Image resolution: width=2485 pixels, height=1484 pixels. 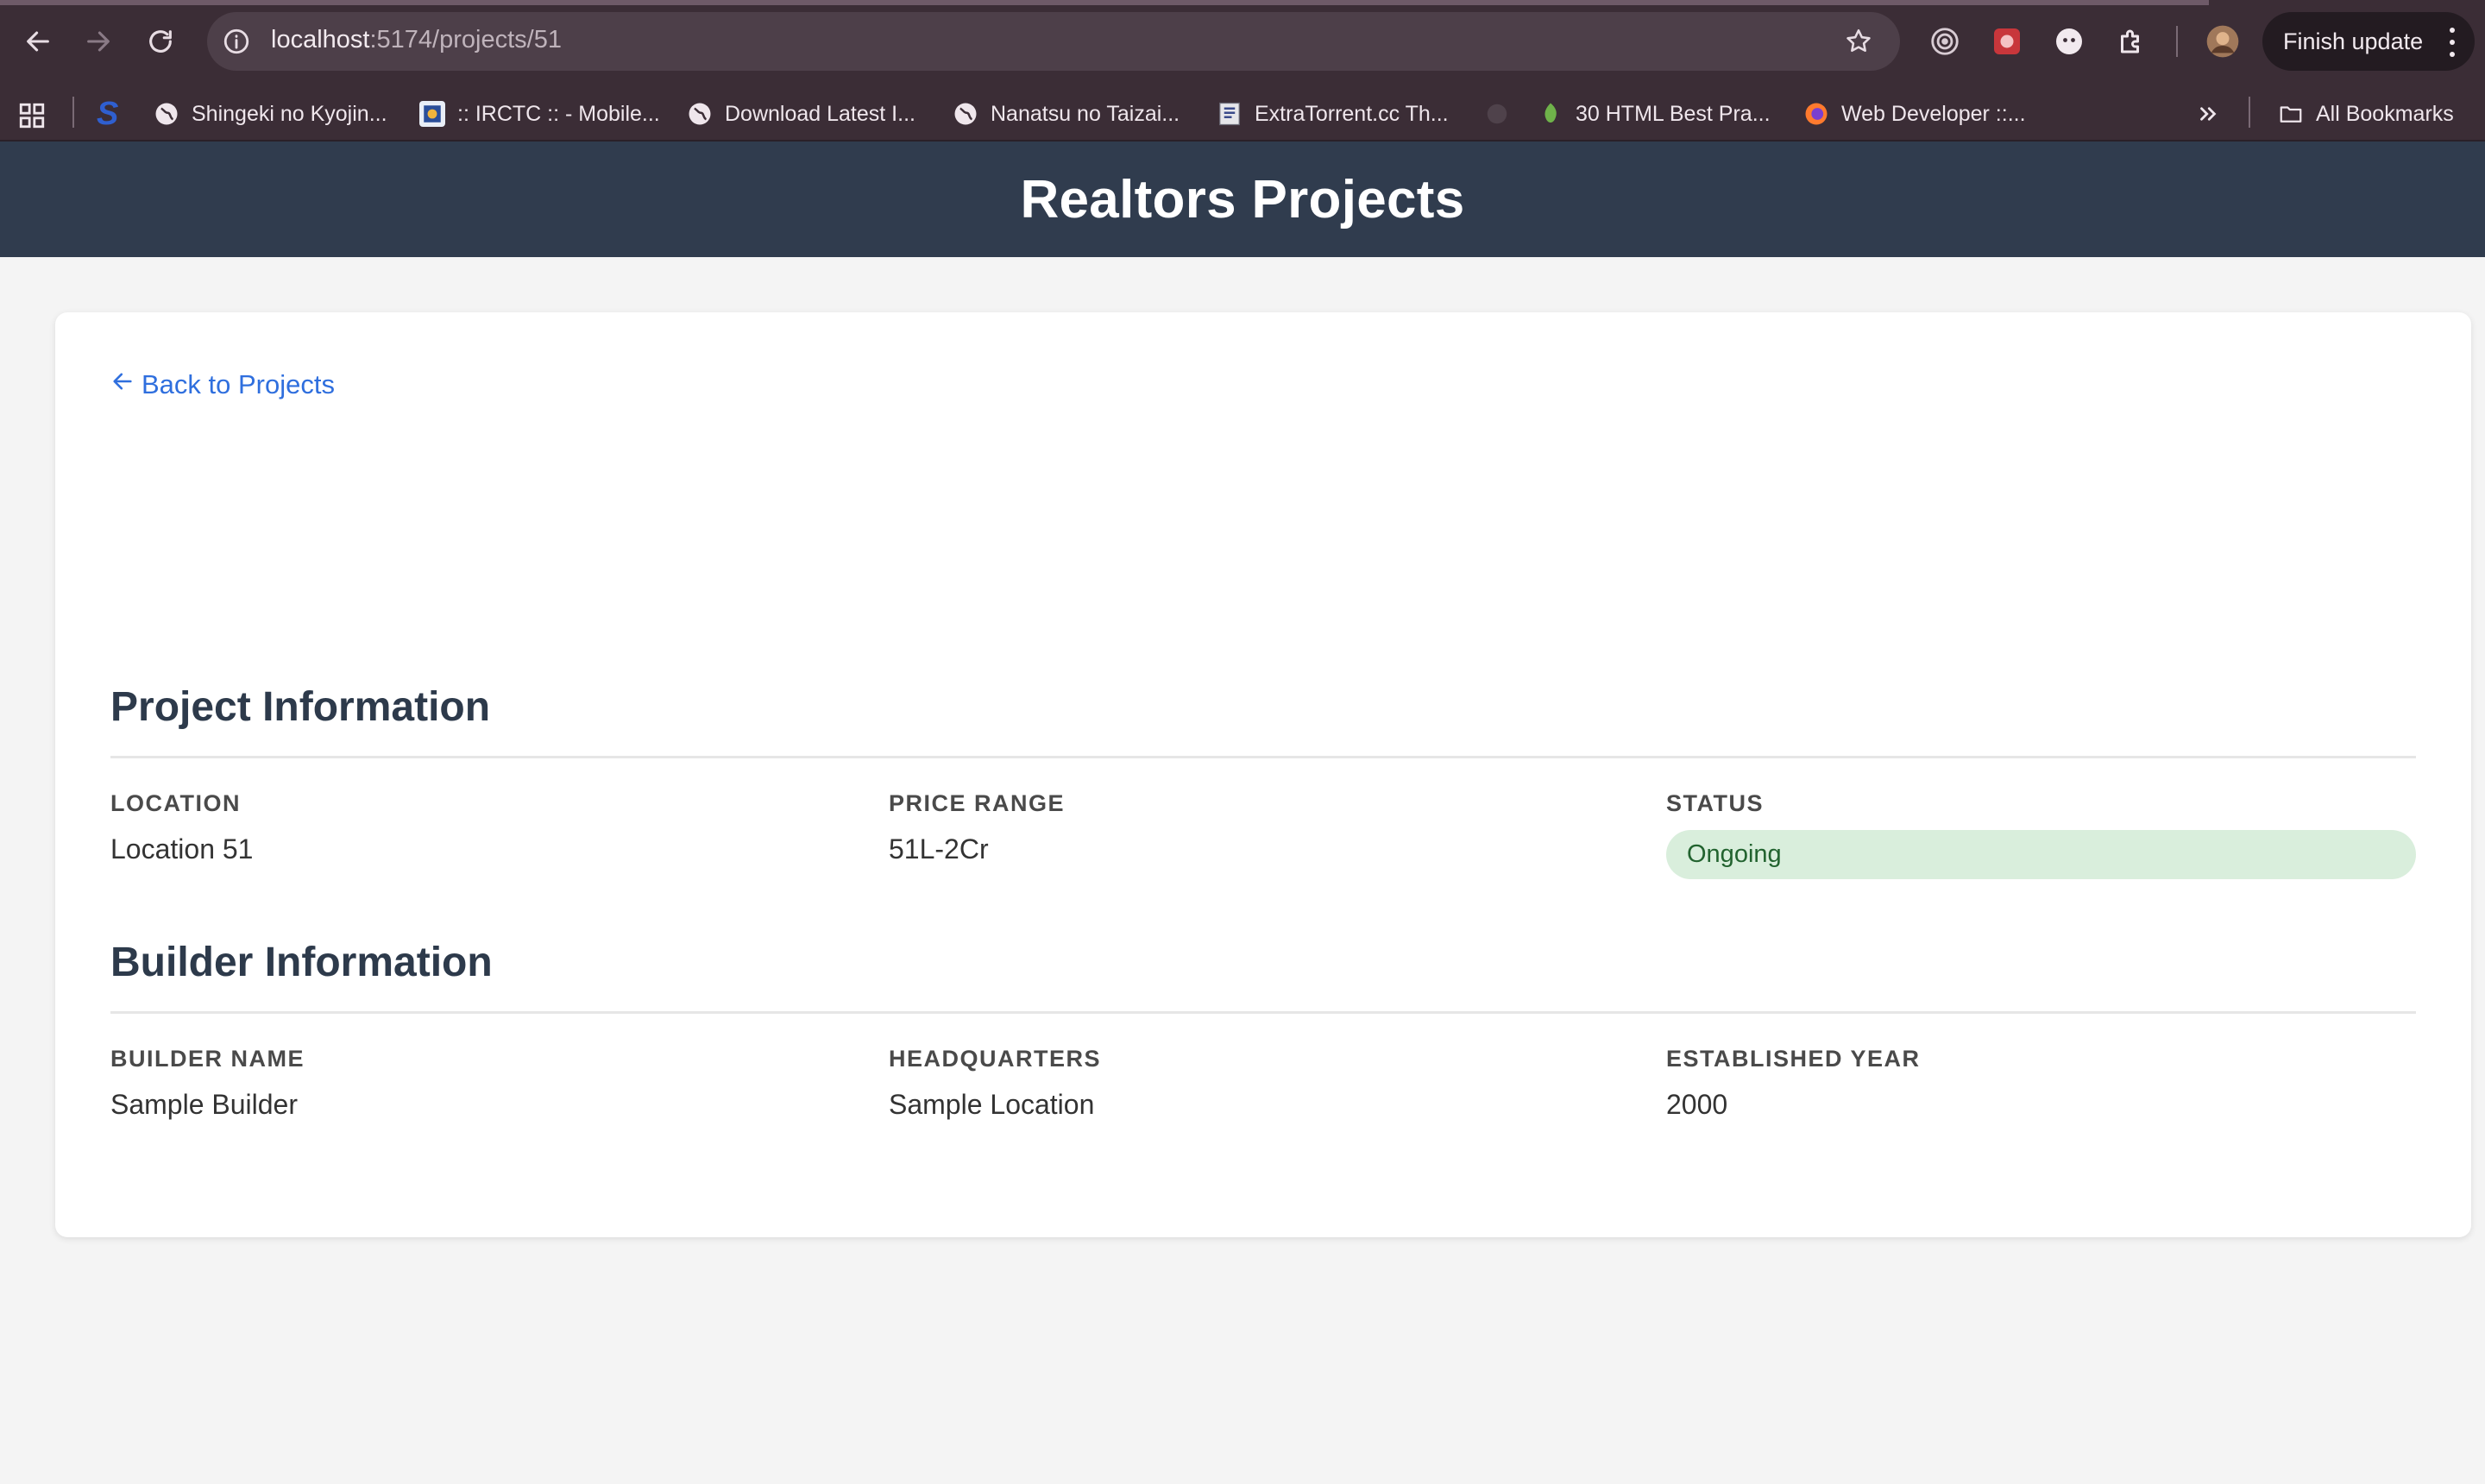 What do you see at coordinates (432, 114) in the screenshot?
I see `irctc-icon` at bounding box center [432, 114].